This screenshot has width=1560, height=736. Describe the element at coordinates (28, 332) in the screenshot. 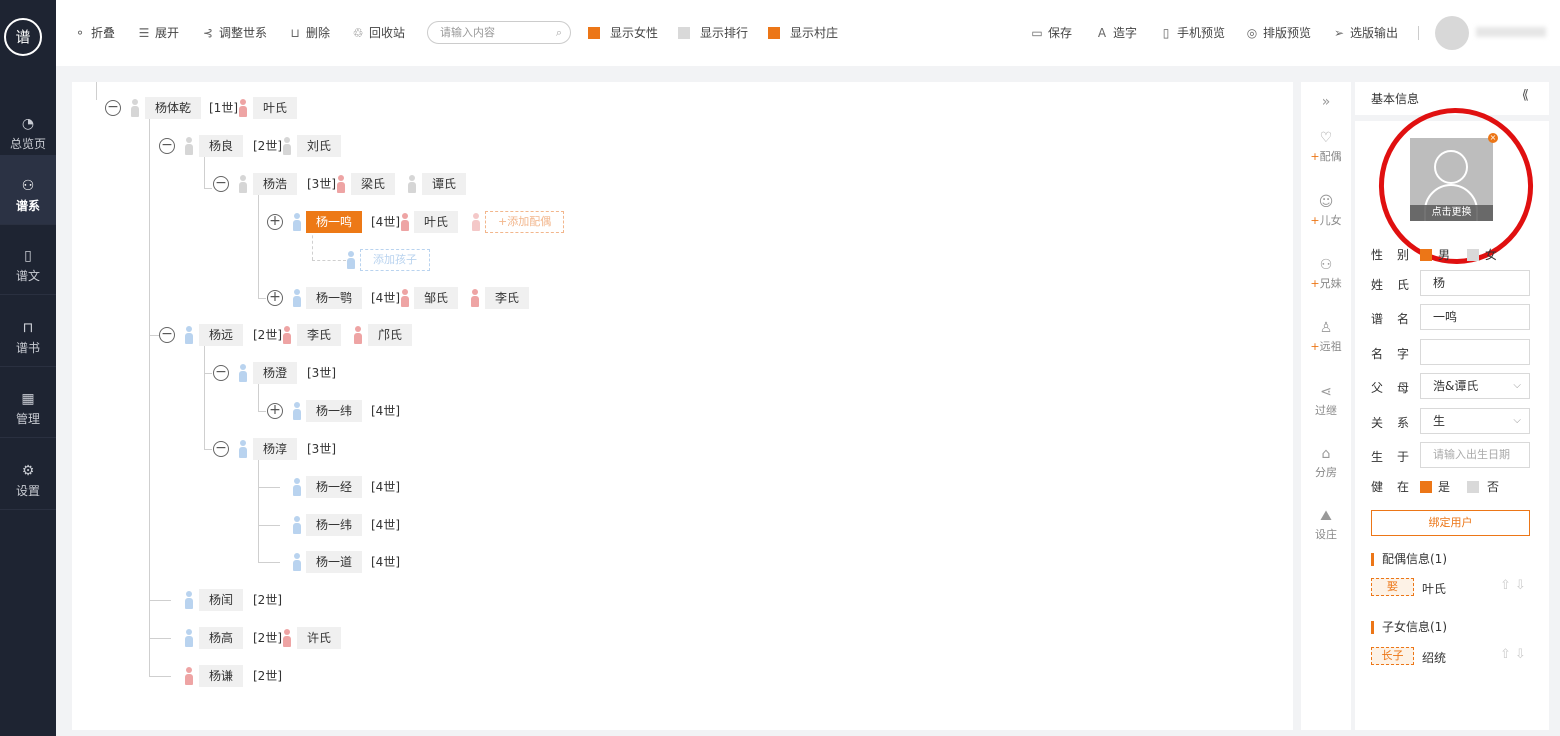

I see `sidebar-item-book: ⊓ 谱书` at that location.